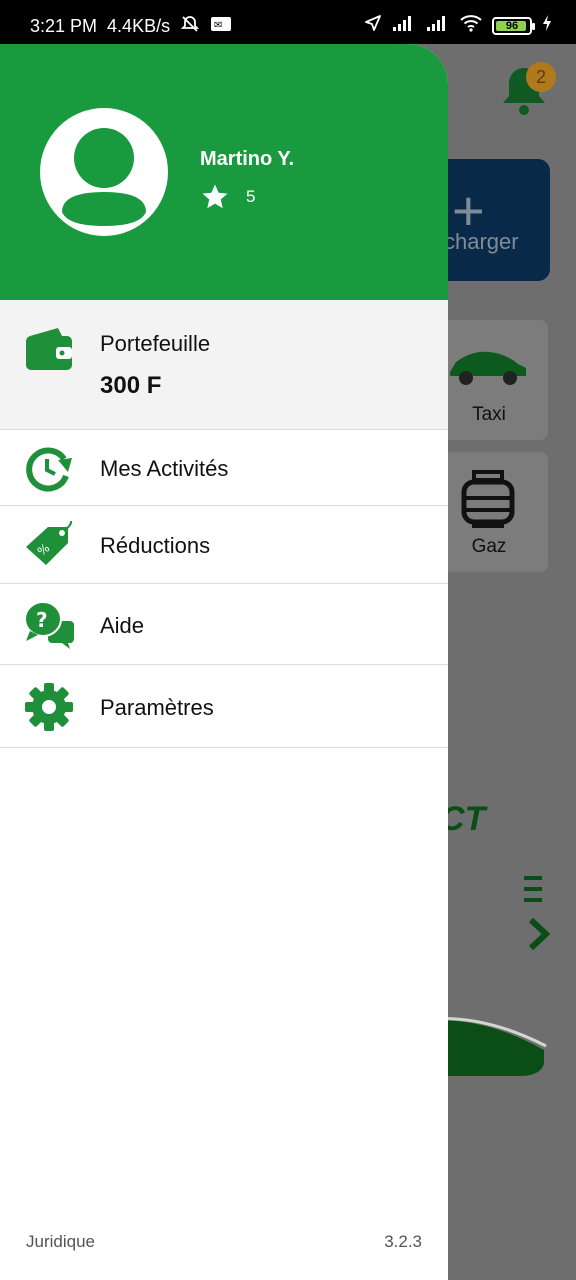 The width and height of the screenshot is (576, 1280). I want to click on star-icon, so click(215, 196).